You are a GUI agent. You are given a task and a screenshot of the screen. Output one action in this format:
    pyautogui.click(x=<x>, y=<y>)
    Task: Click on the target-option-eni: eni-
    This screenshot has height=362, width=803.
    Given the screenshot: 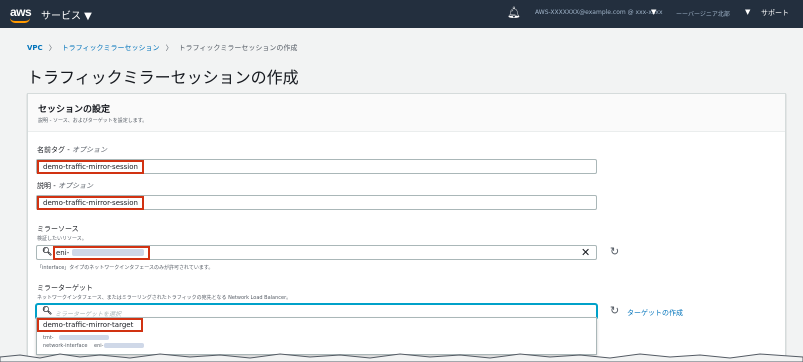 What is the action you would take?
    pyautogui.click(x=99, y=346)
    